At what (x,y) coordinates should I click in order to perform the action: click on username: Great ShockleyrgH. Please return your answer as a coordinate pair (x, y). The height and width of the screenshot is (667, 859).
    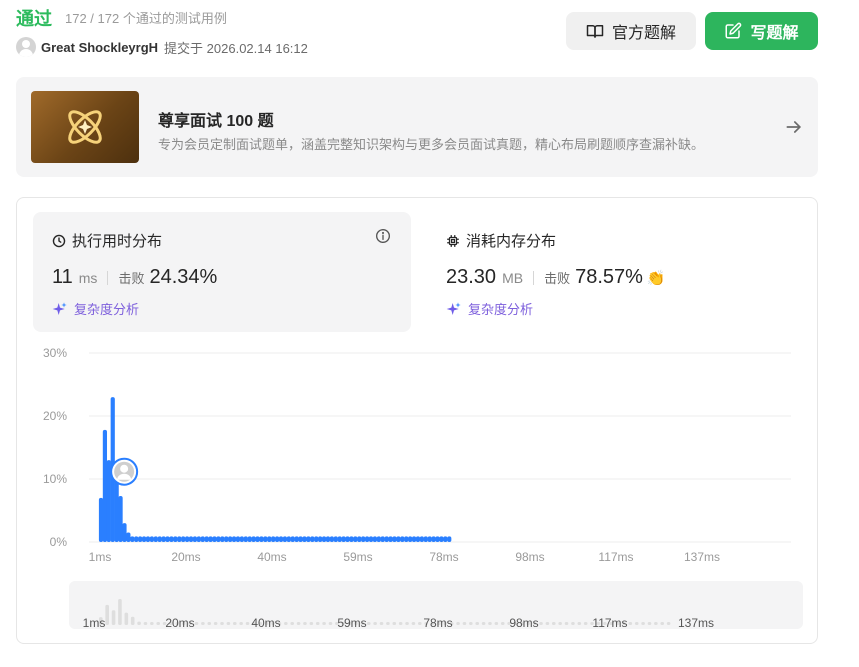
    Looking at the image, I should click on (99, 47).